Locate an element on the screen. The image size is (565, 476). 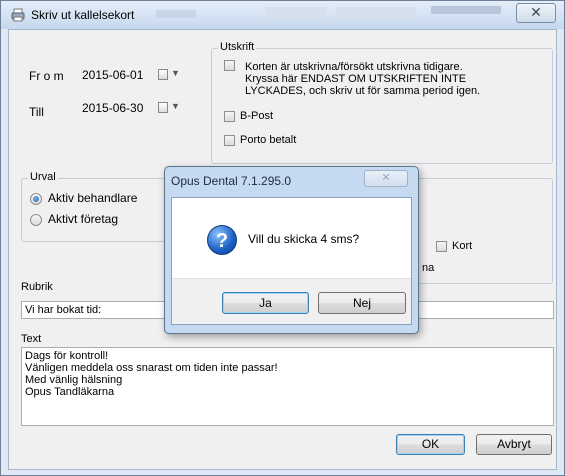
print-options-title: Utskrift is located at coordinates (237, 47).